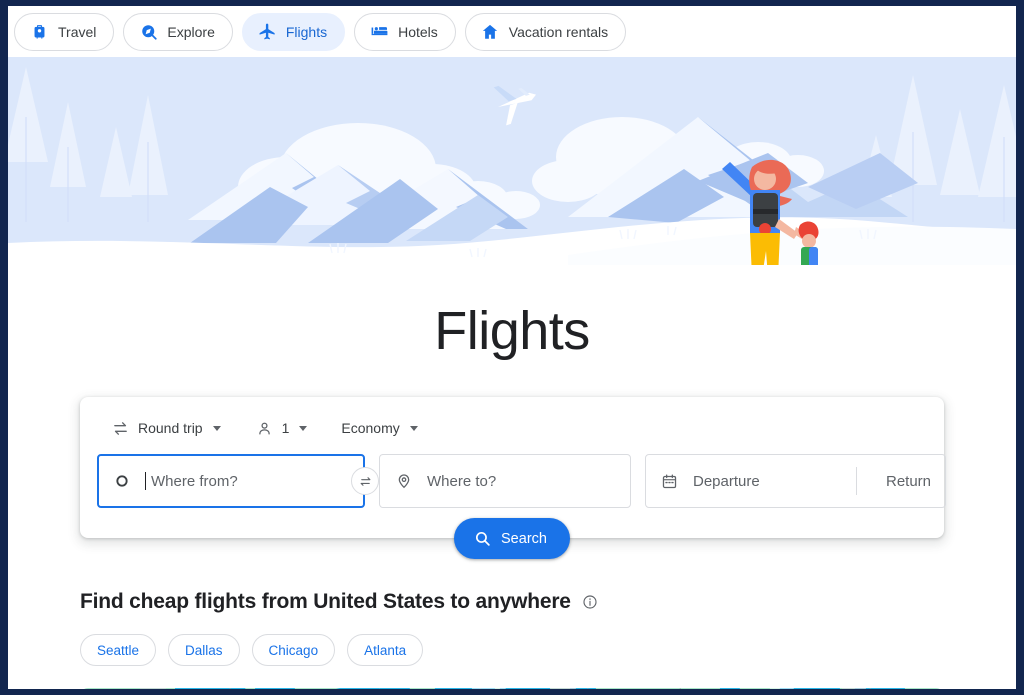  I want to click on nav-tab-label: Explore, so click(191, 31).